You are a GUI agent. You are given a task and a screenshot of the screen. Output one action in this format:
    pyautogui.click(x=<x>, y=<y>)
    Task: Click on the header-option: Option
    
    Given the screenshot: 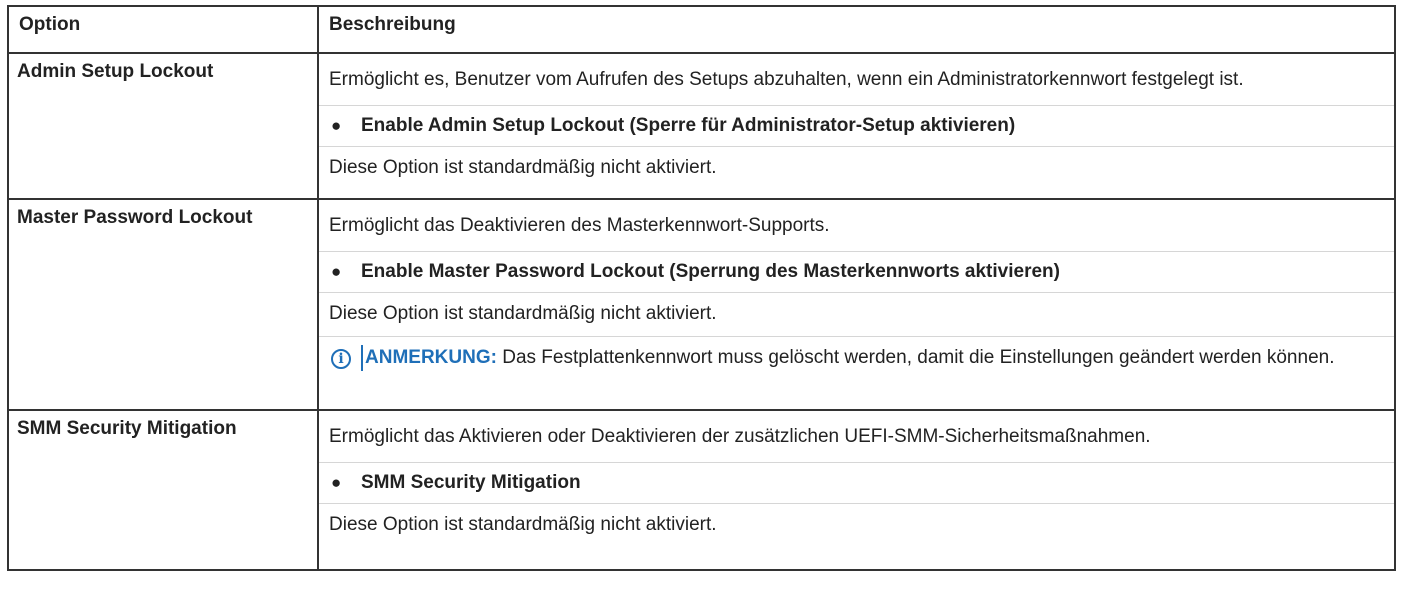 What is the action you would take?
    pyautogui.click(x=163, y=29)
    